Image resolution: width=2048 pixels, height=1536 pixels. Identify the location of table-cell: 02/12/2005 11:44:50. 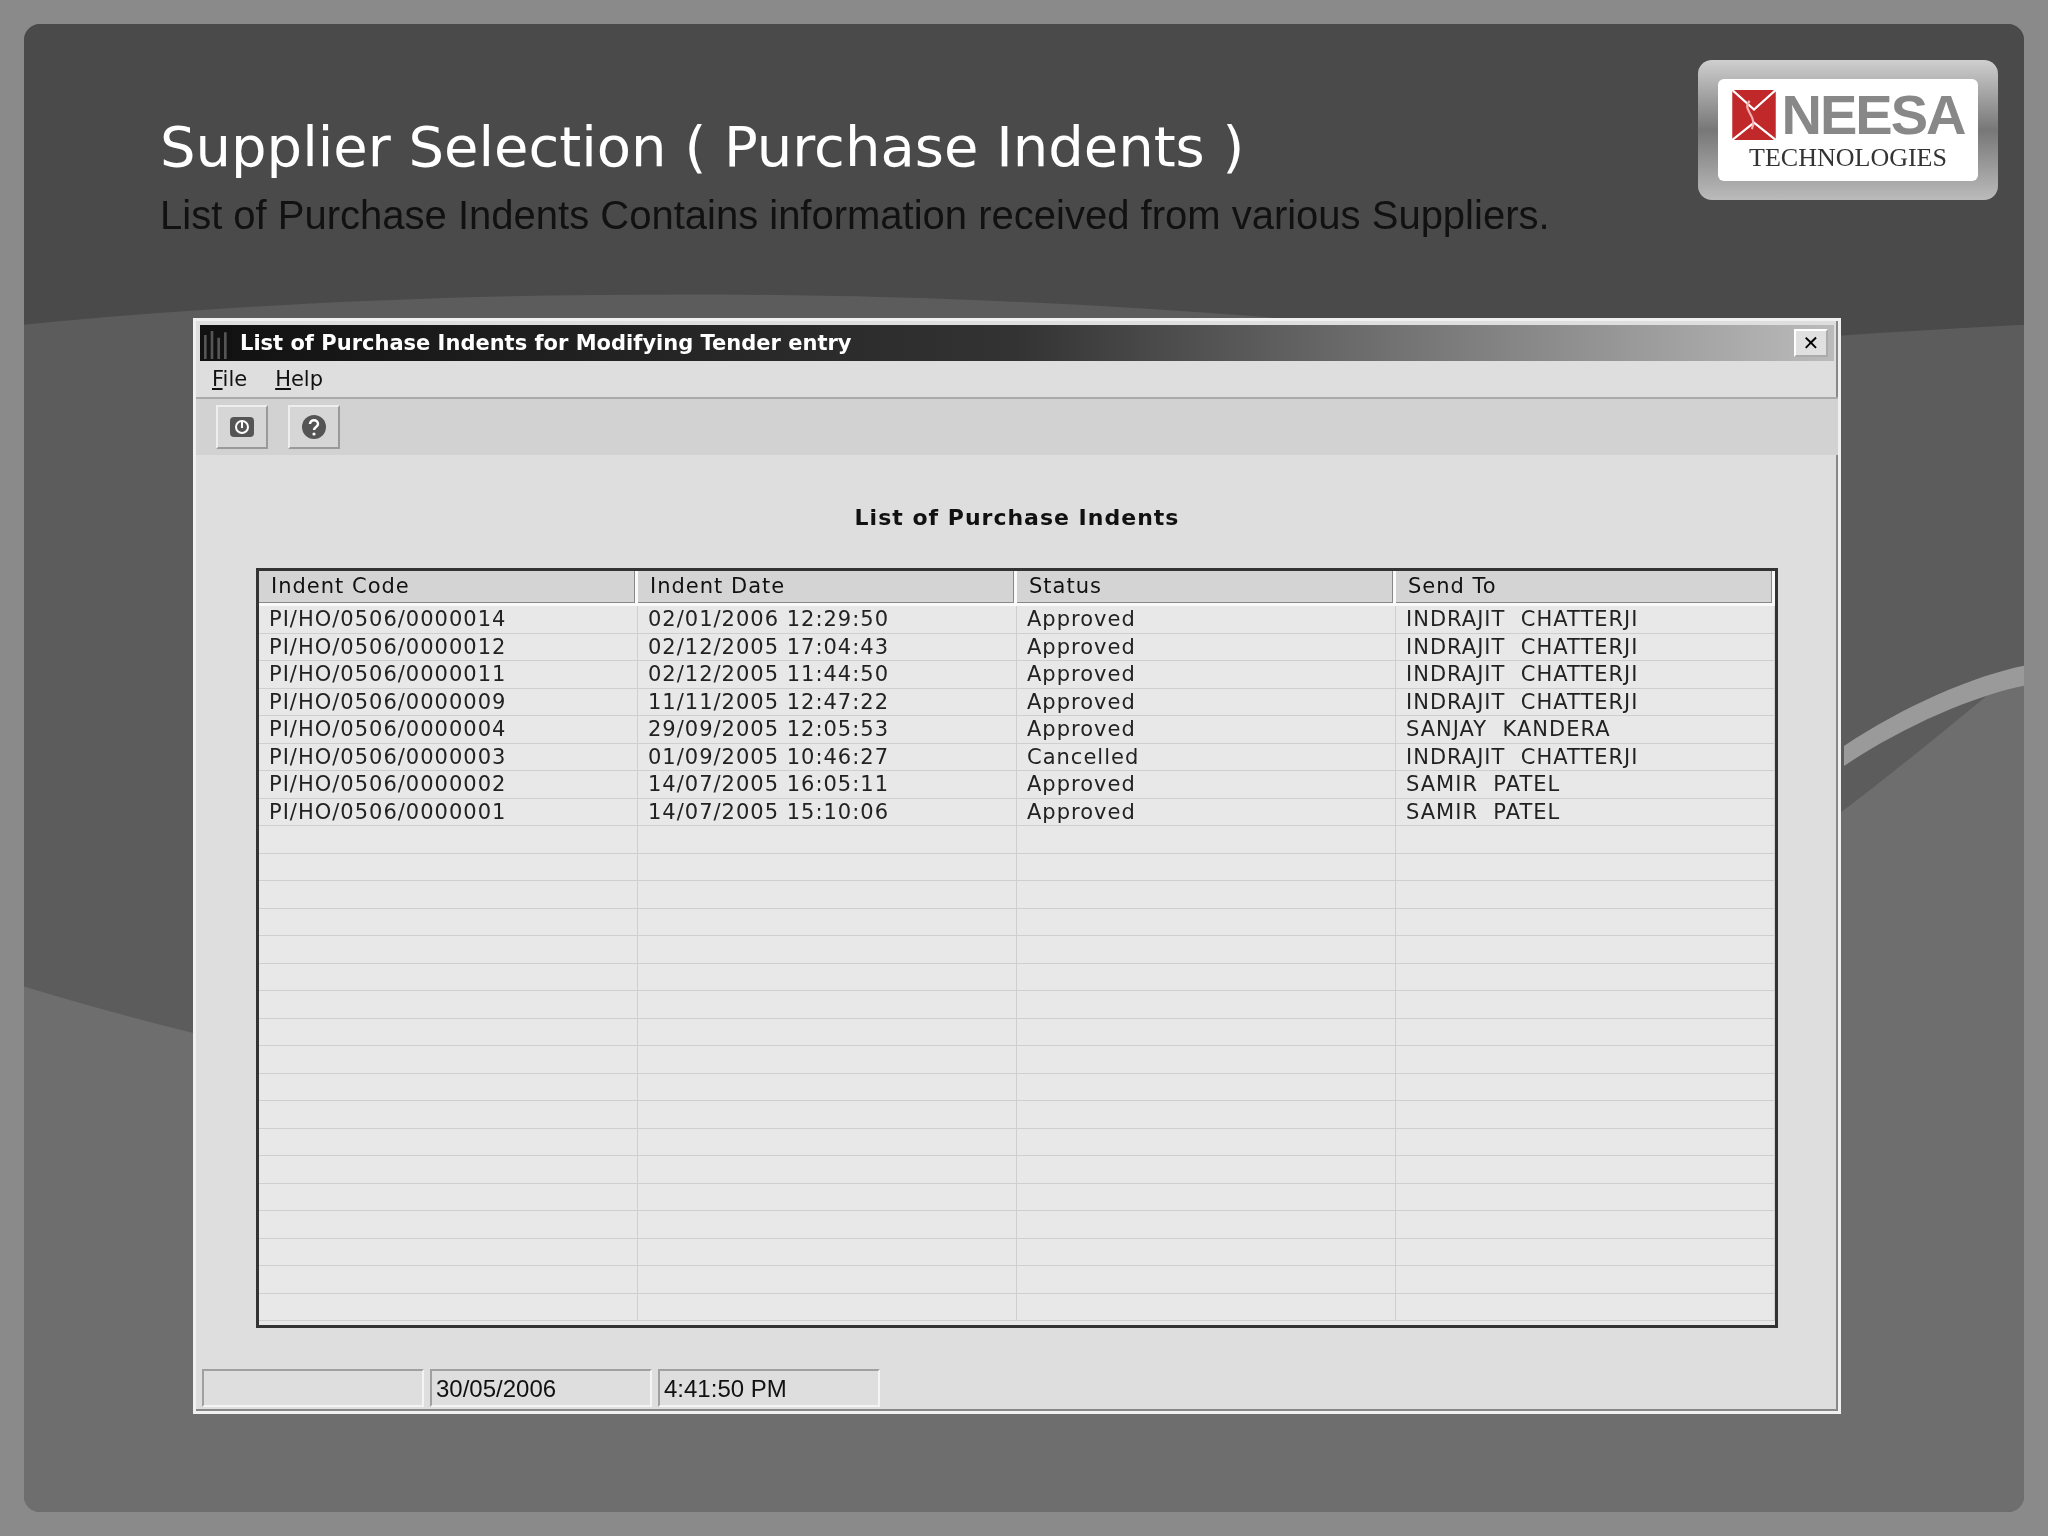
(827, 674).